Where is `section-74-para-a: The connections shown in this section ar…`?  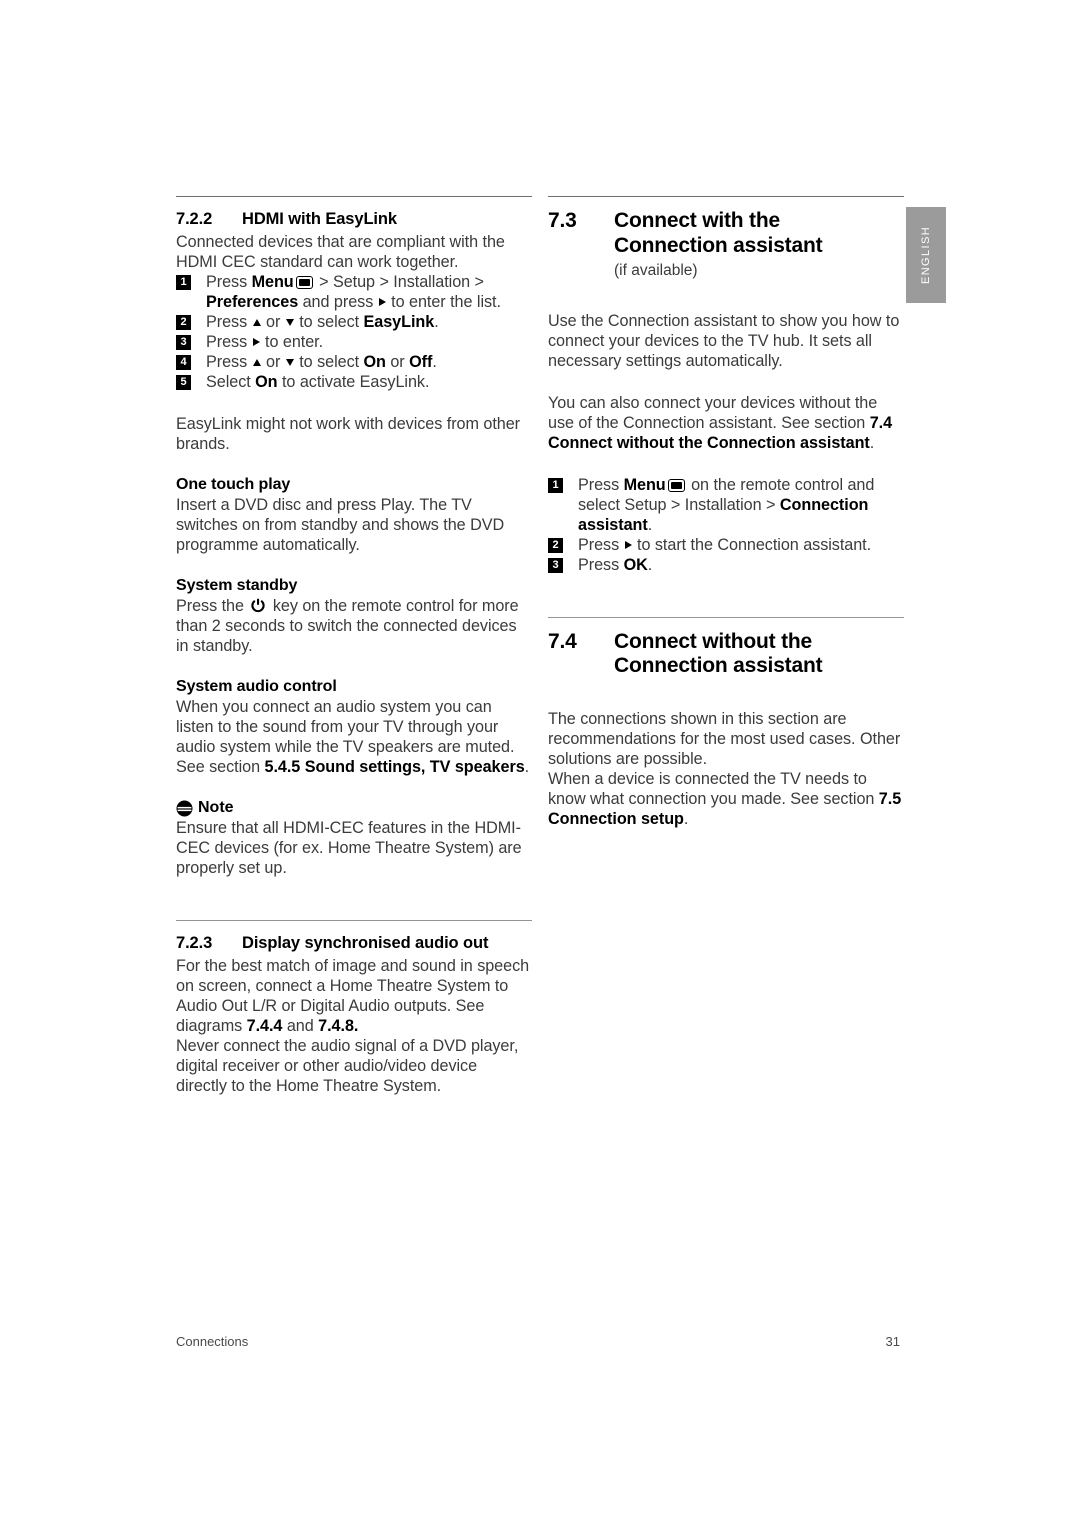
section-74-para-a: The connections shown in this section ar… is located at coordinates (724, 739).